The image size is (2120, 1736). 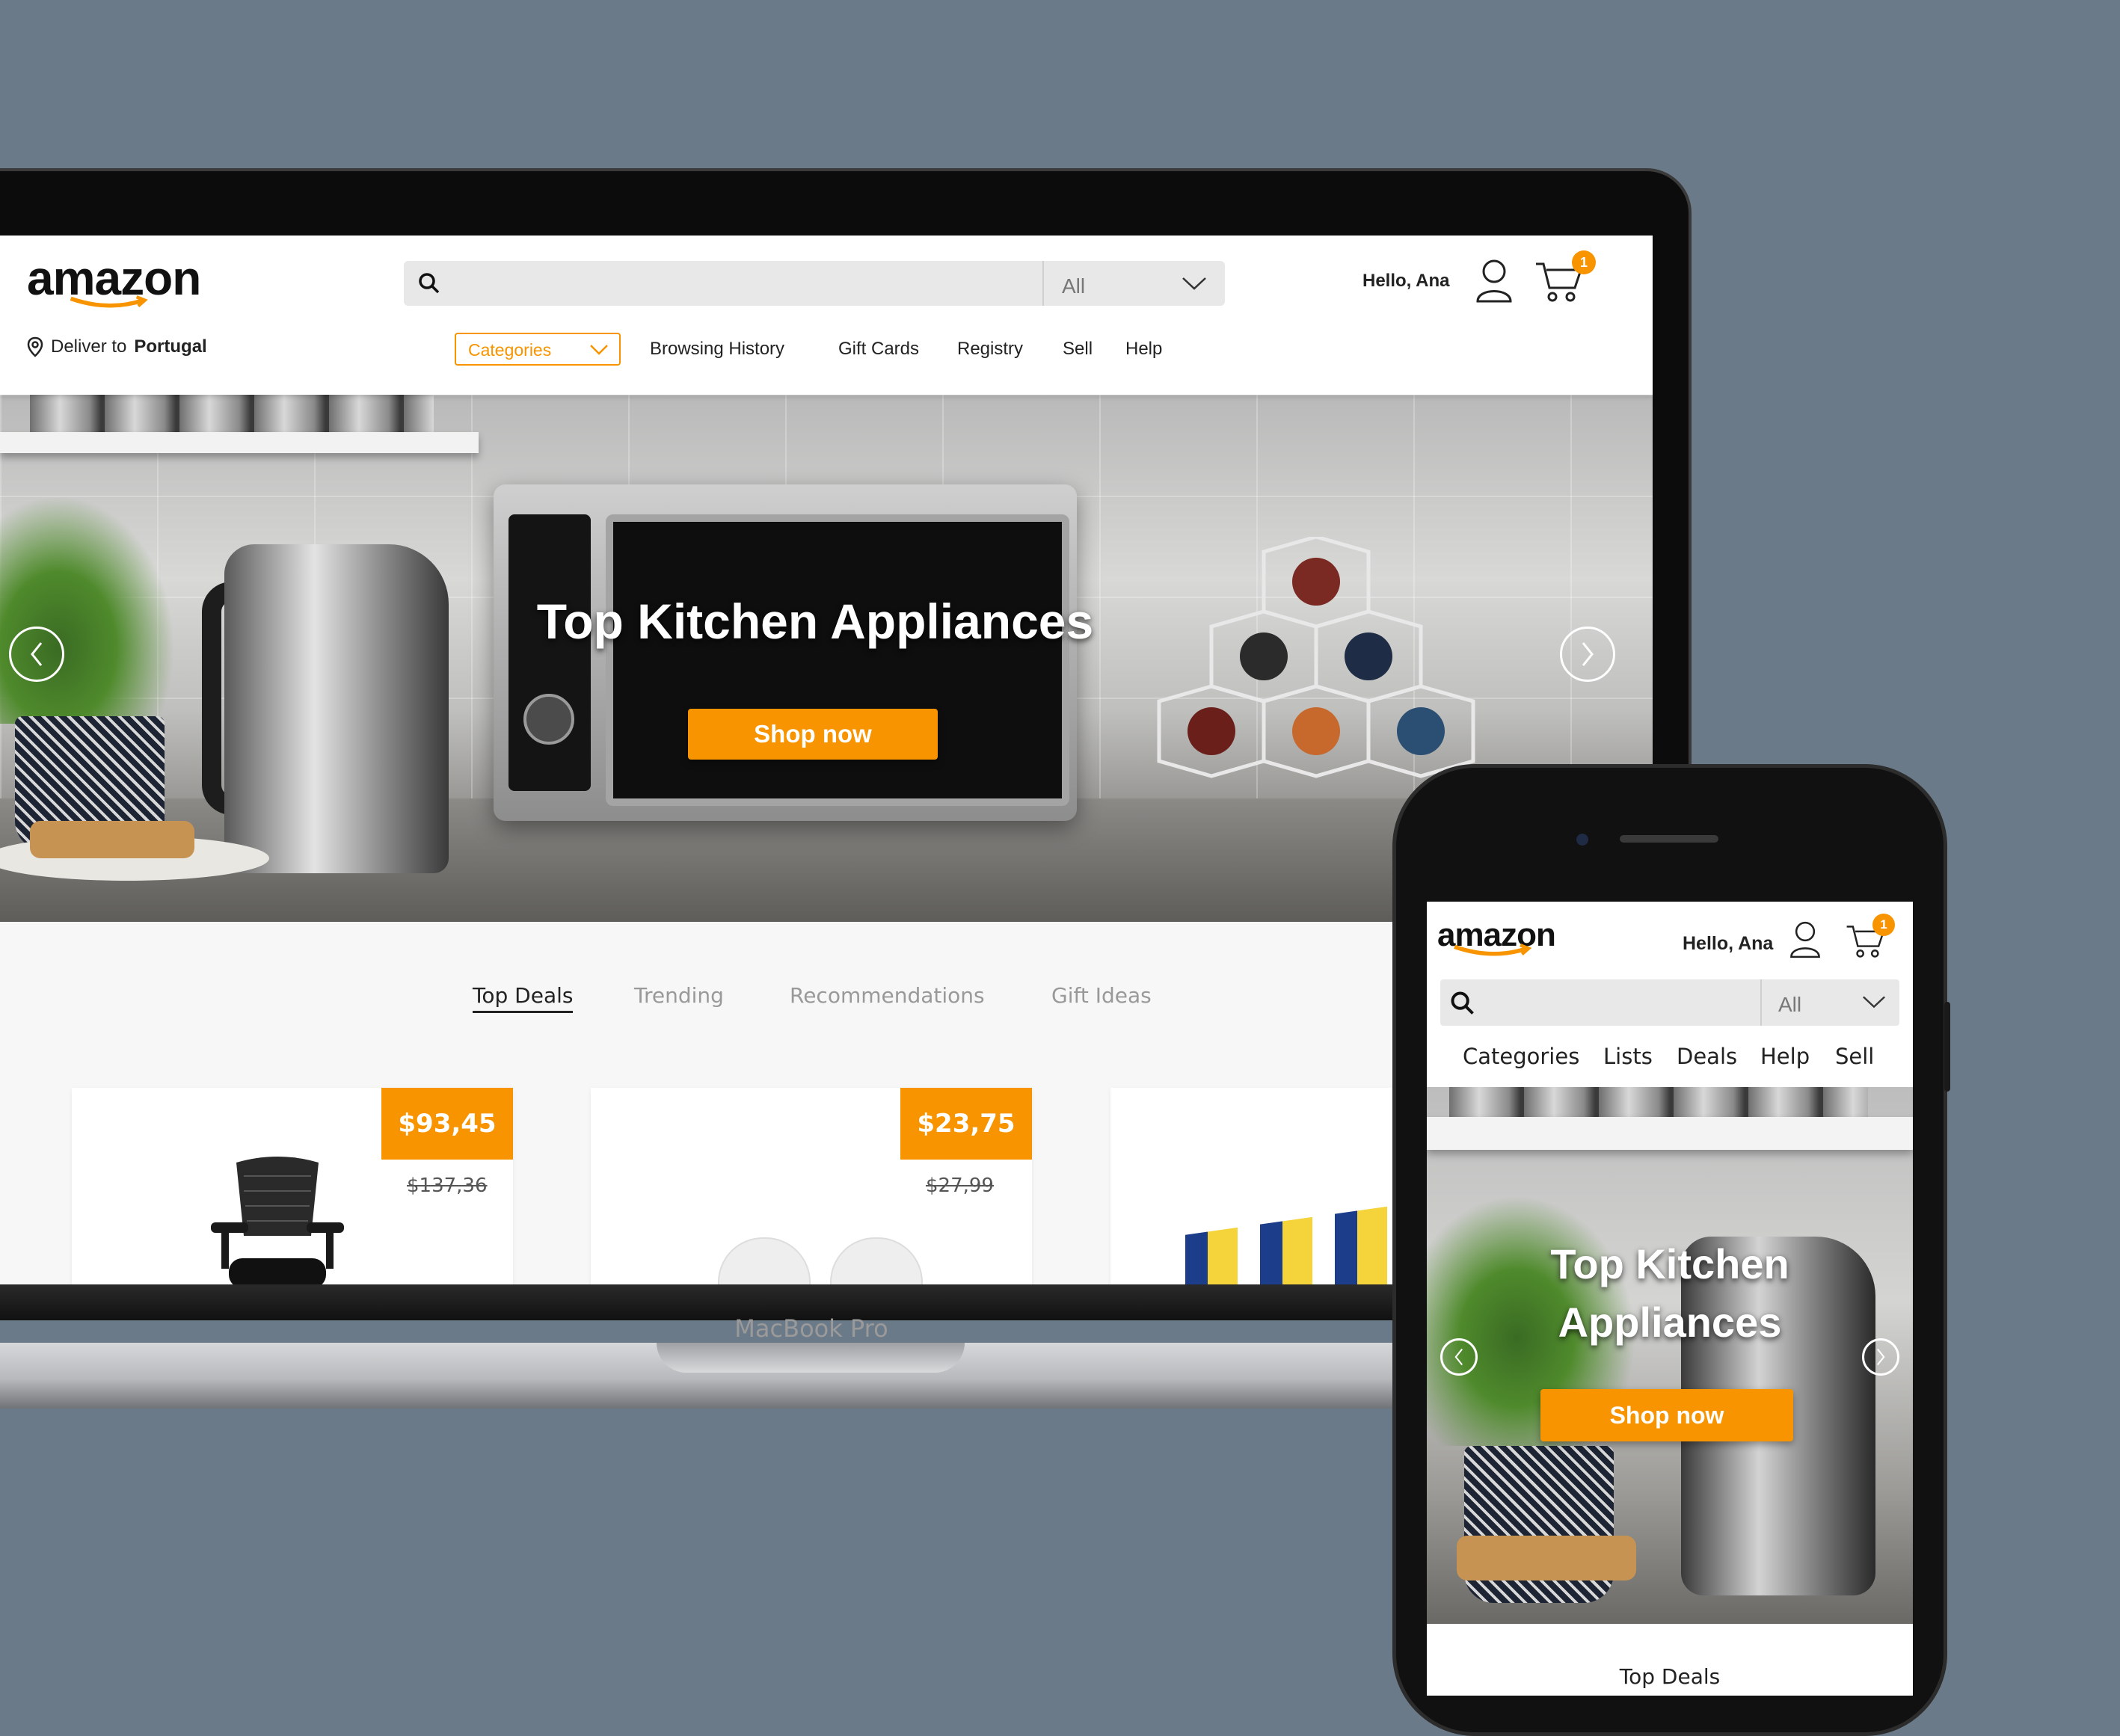 I want to click on location-pin-icon, so click(x=35, y=346).